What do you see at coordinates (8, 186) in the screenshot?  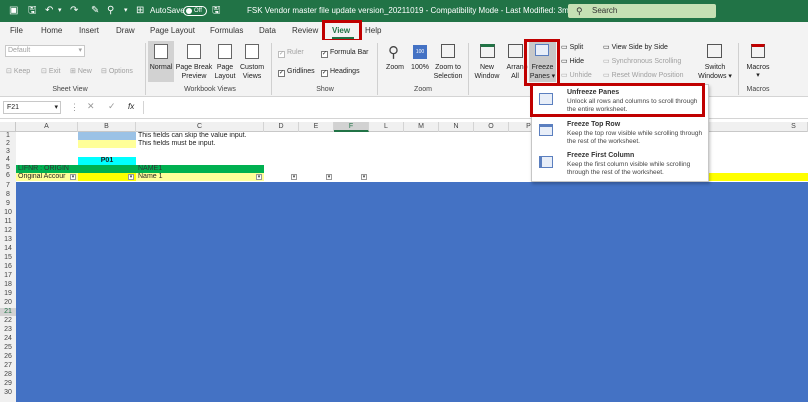 I see `row-header: 7` at bounding box center [8, 186].